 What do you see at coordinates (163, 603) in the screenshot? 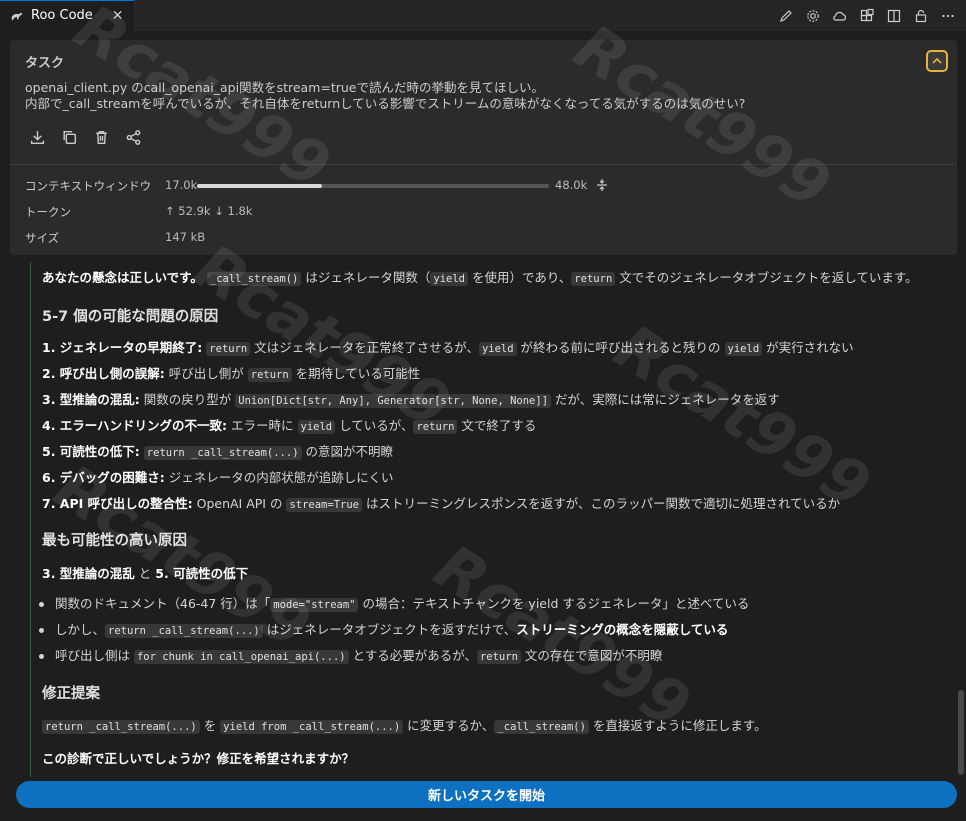
I see `text: 関数のドキュメント（46-47 行）は「` at bounding box center [163, 603].